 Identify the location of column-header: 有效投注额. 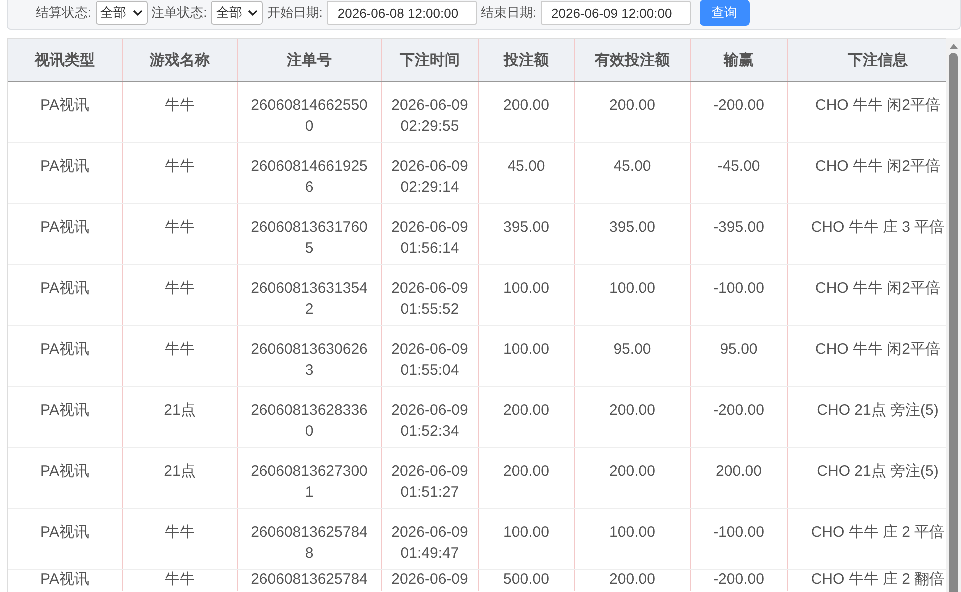
(632, 60).